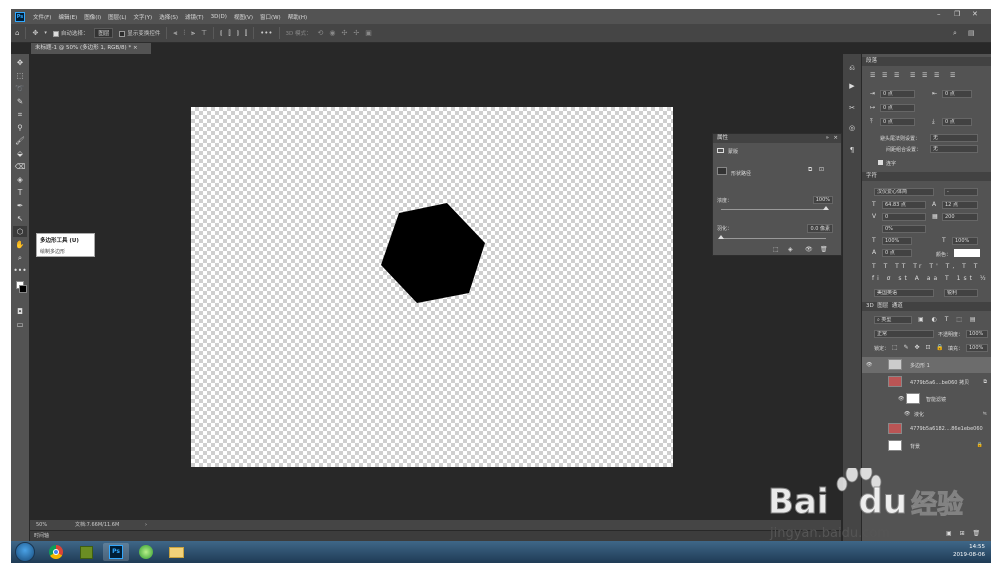  I want to click on font-family-select: 汉仪爱心体简, so click(904, 192).